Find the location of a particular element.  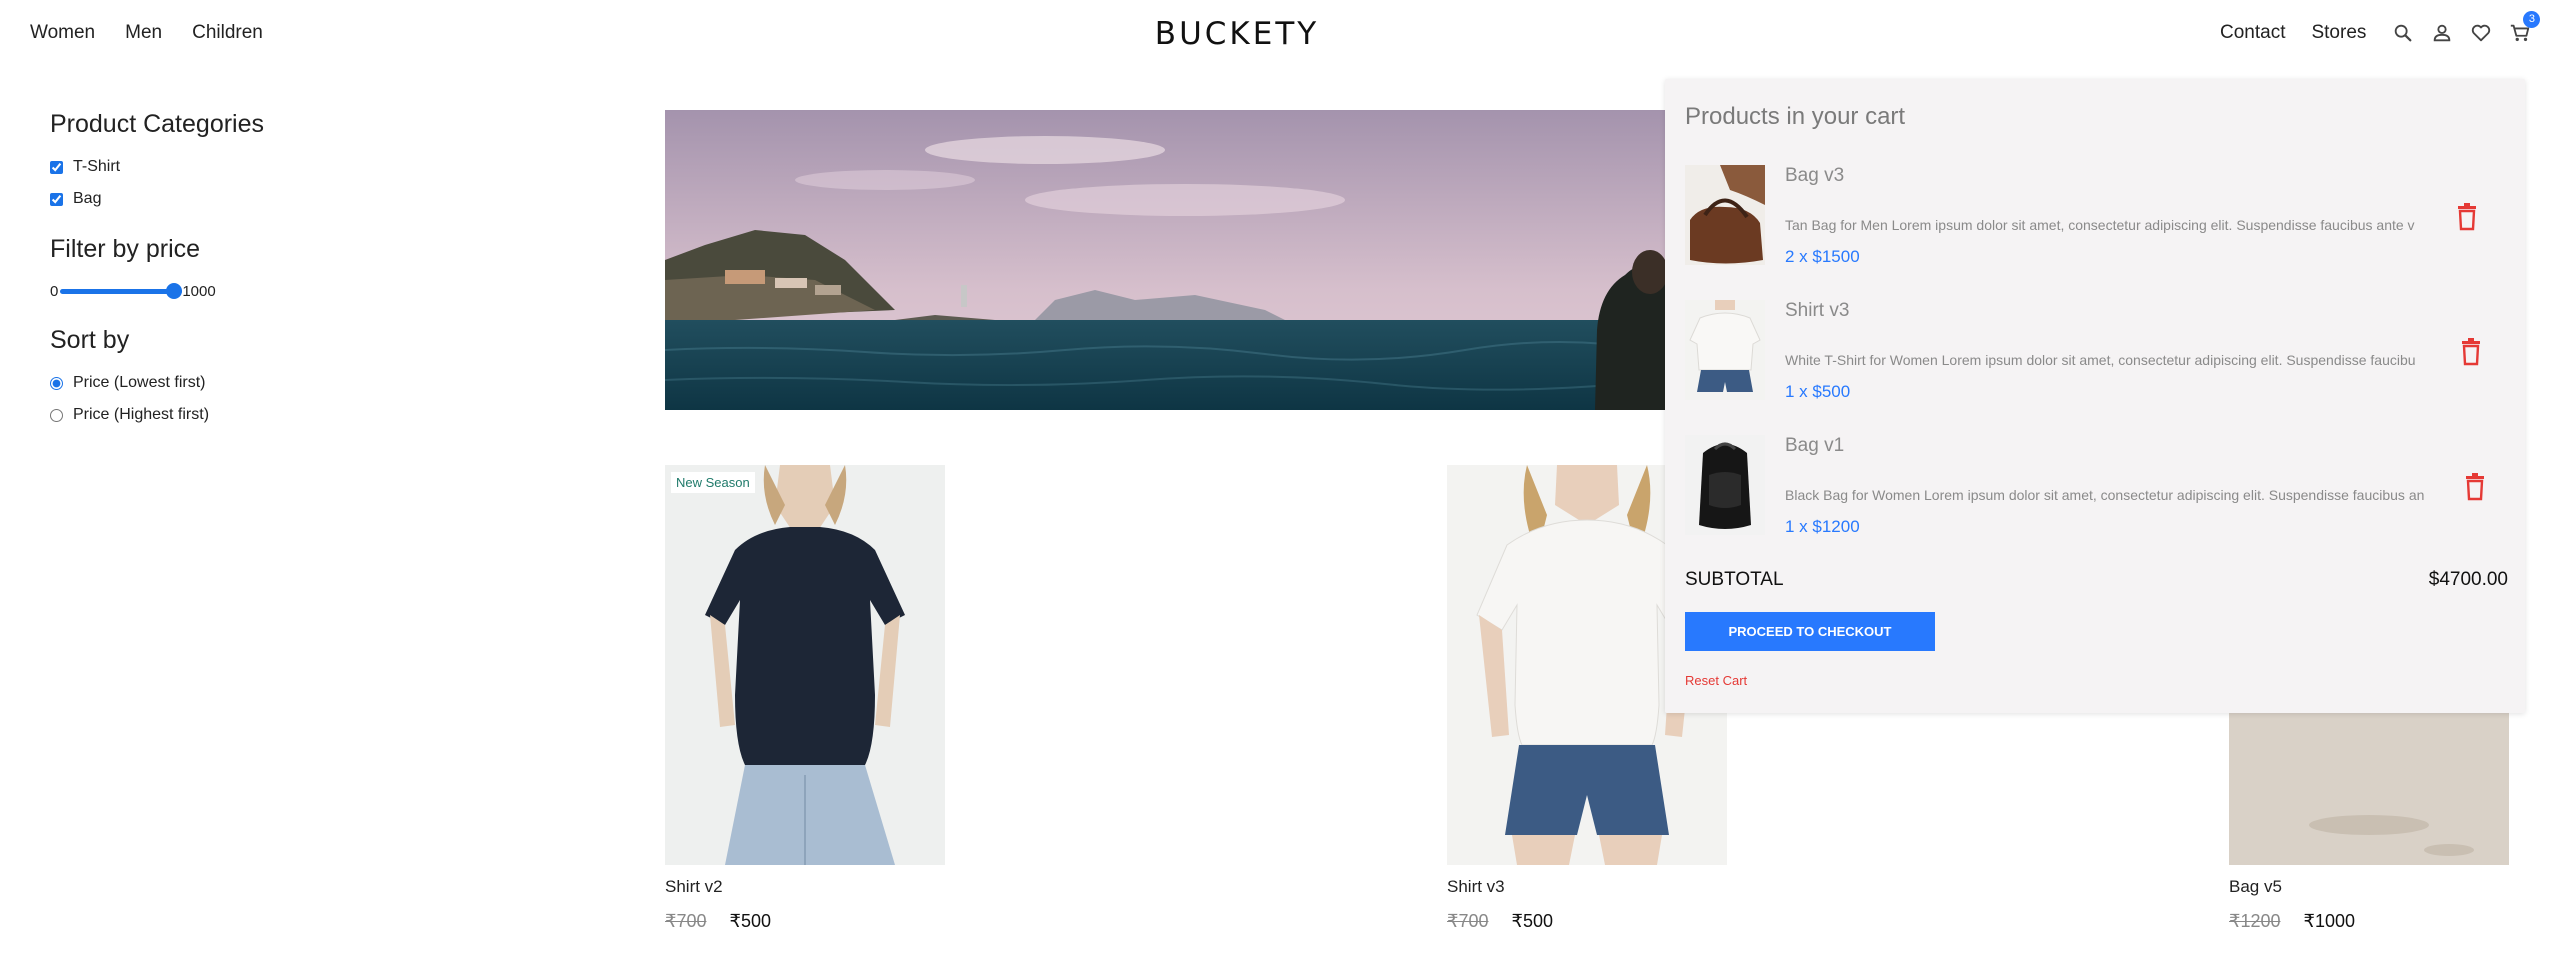

category-label: Bag is located at coordinates (87, 198).